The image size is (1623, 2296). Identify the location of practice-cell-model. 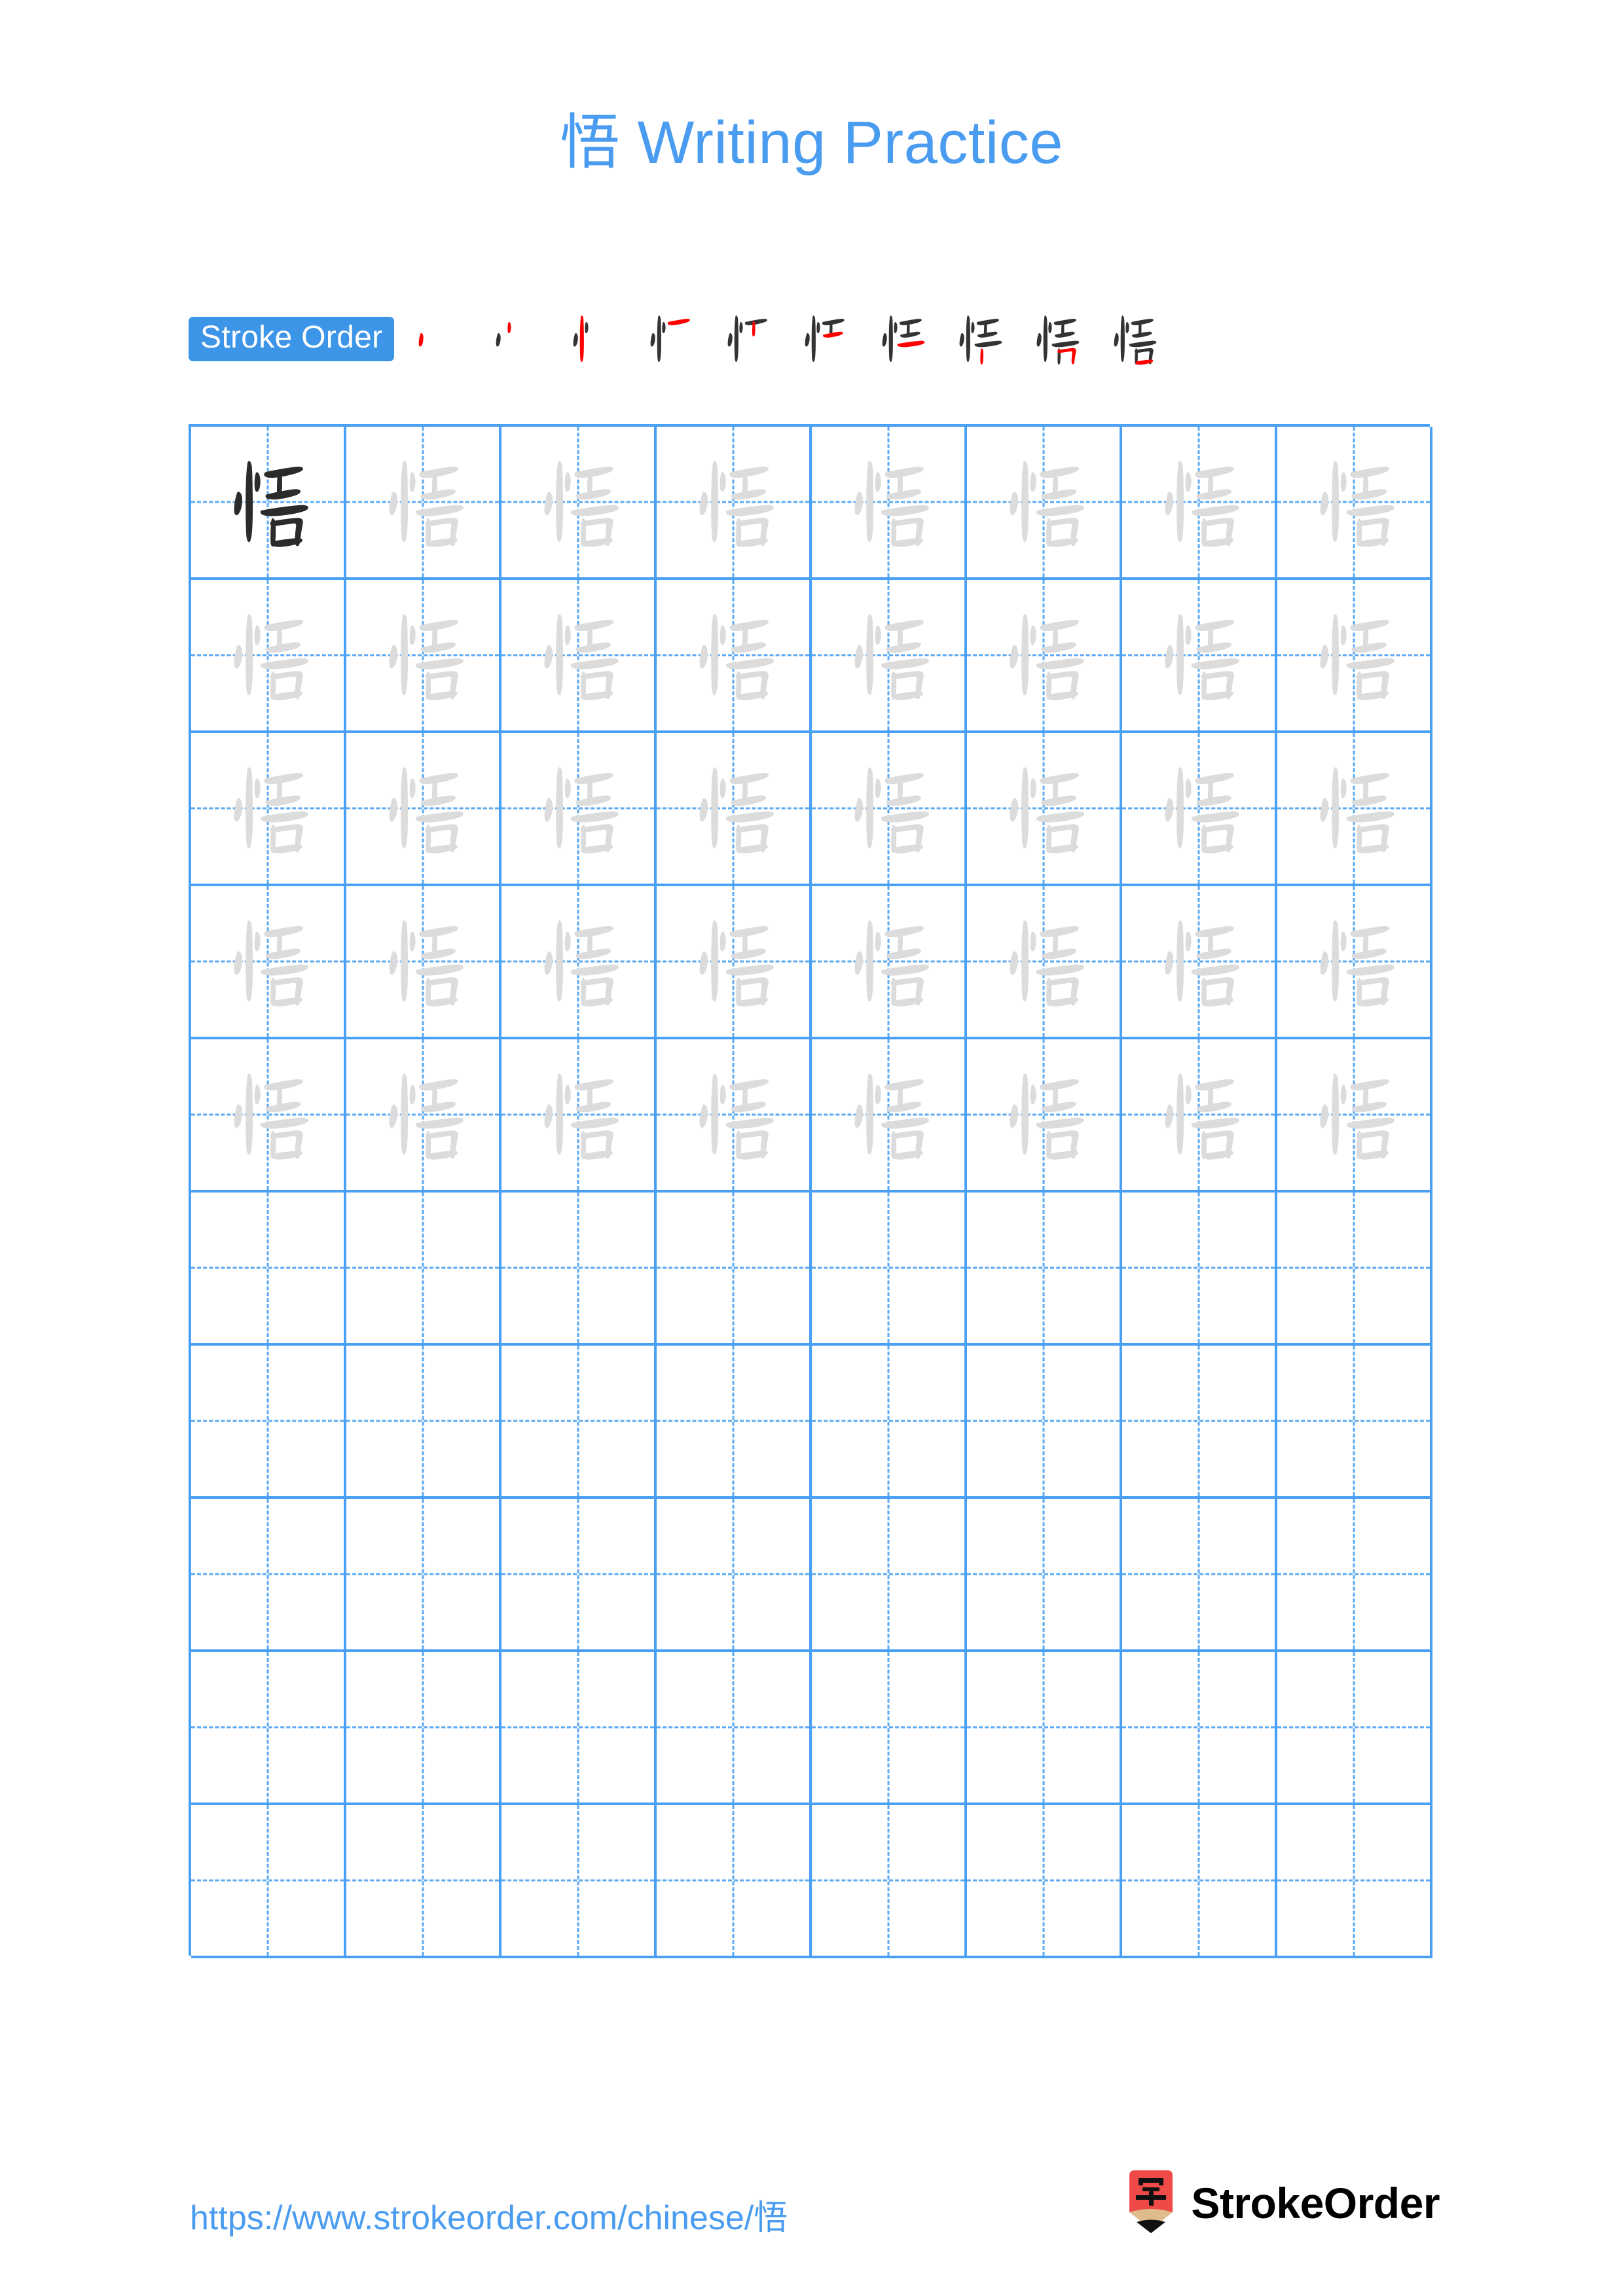
(268, 503).